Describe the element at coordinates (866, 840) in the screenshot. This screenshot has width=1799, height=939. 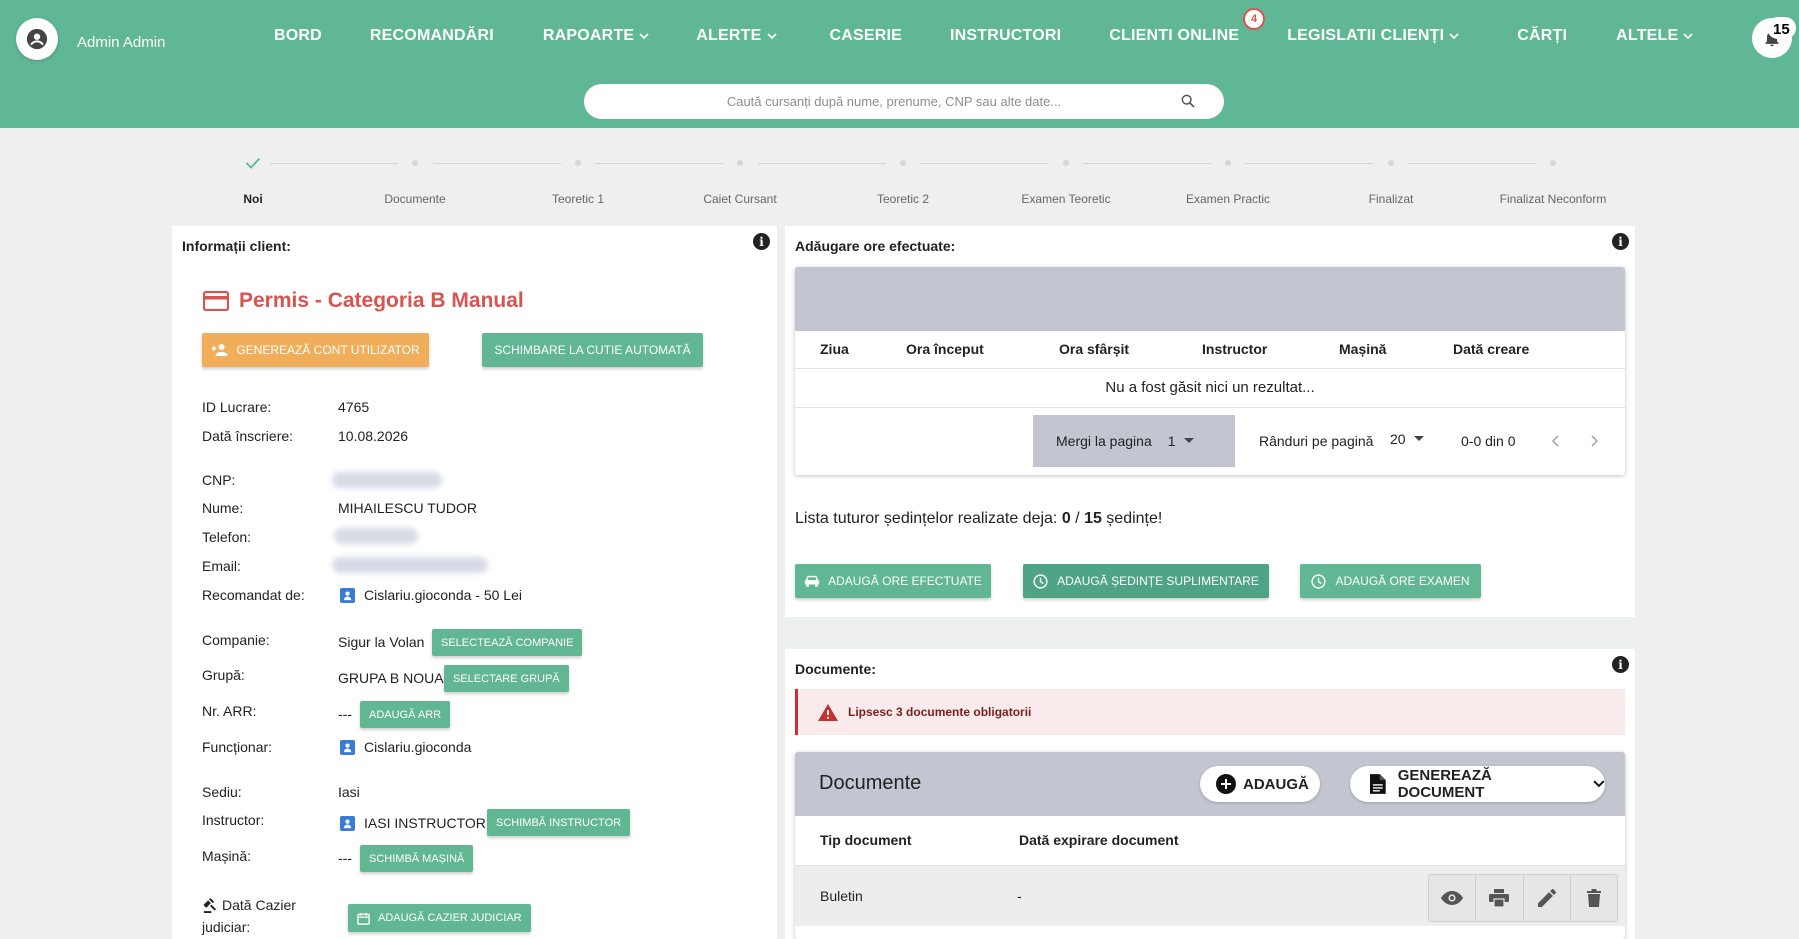
I see `col-tip-document: Tip document` at that location.